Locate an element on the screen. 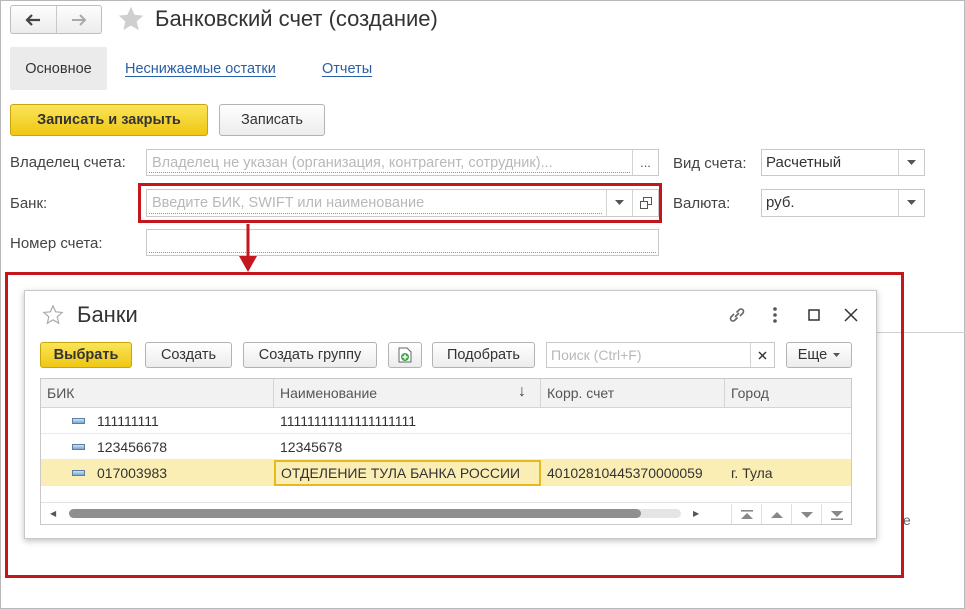 The image size is (965, 609). tab-main: Основное is located at coordinates (58, 68).